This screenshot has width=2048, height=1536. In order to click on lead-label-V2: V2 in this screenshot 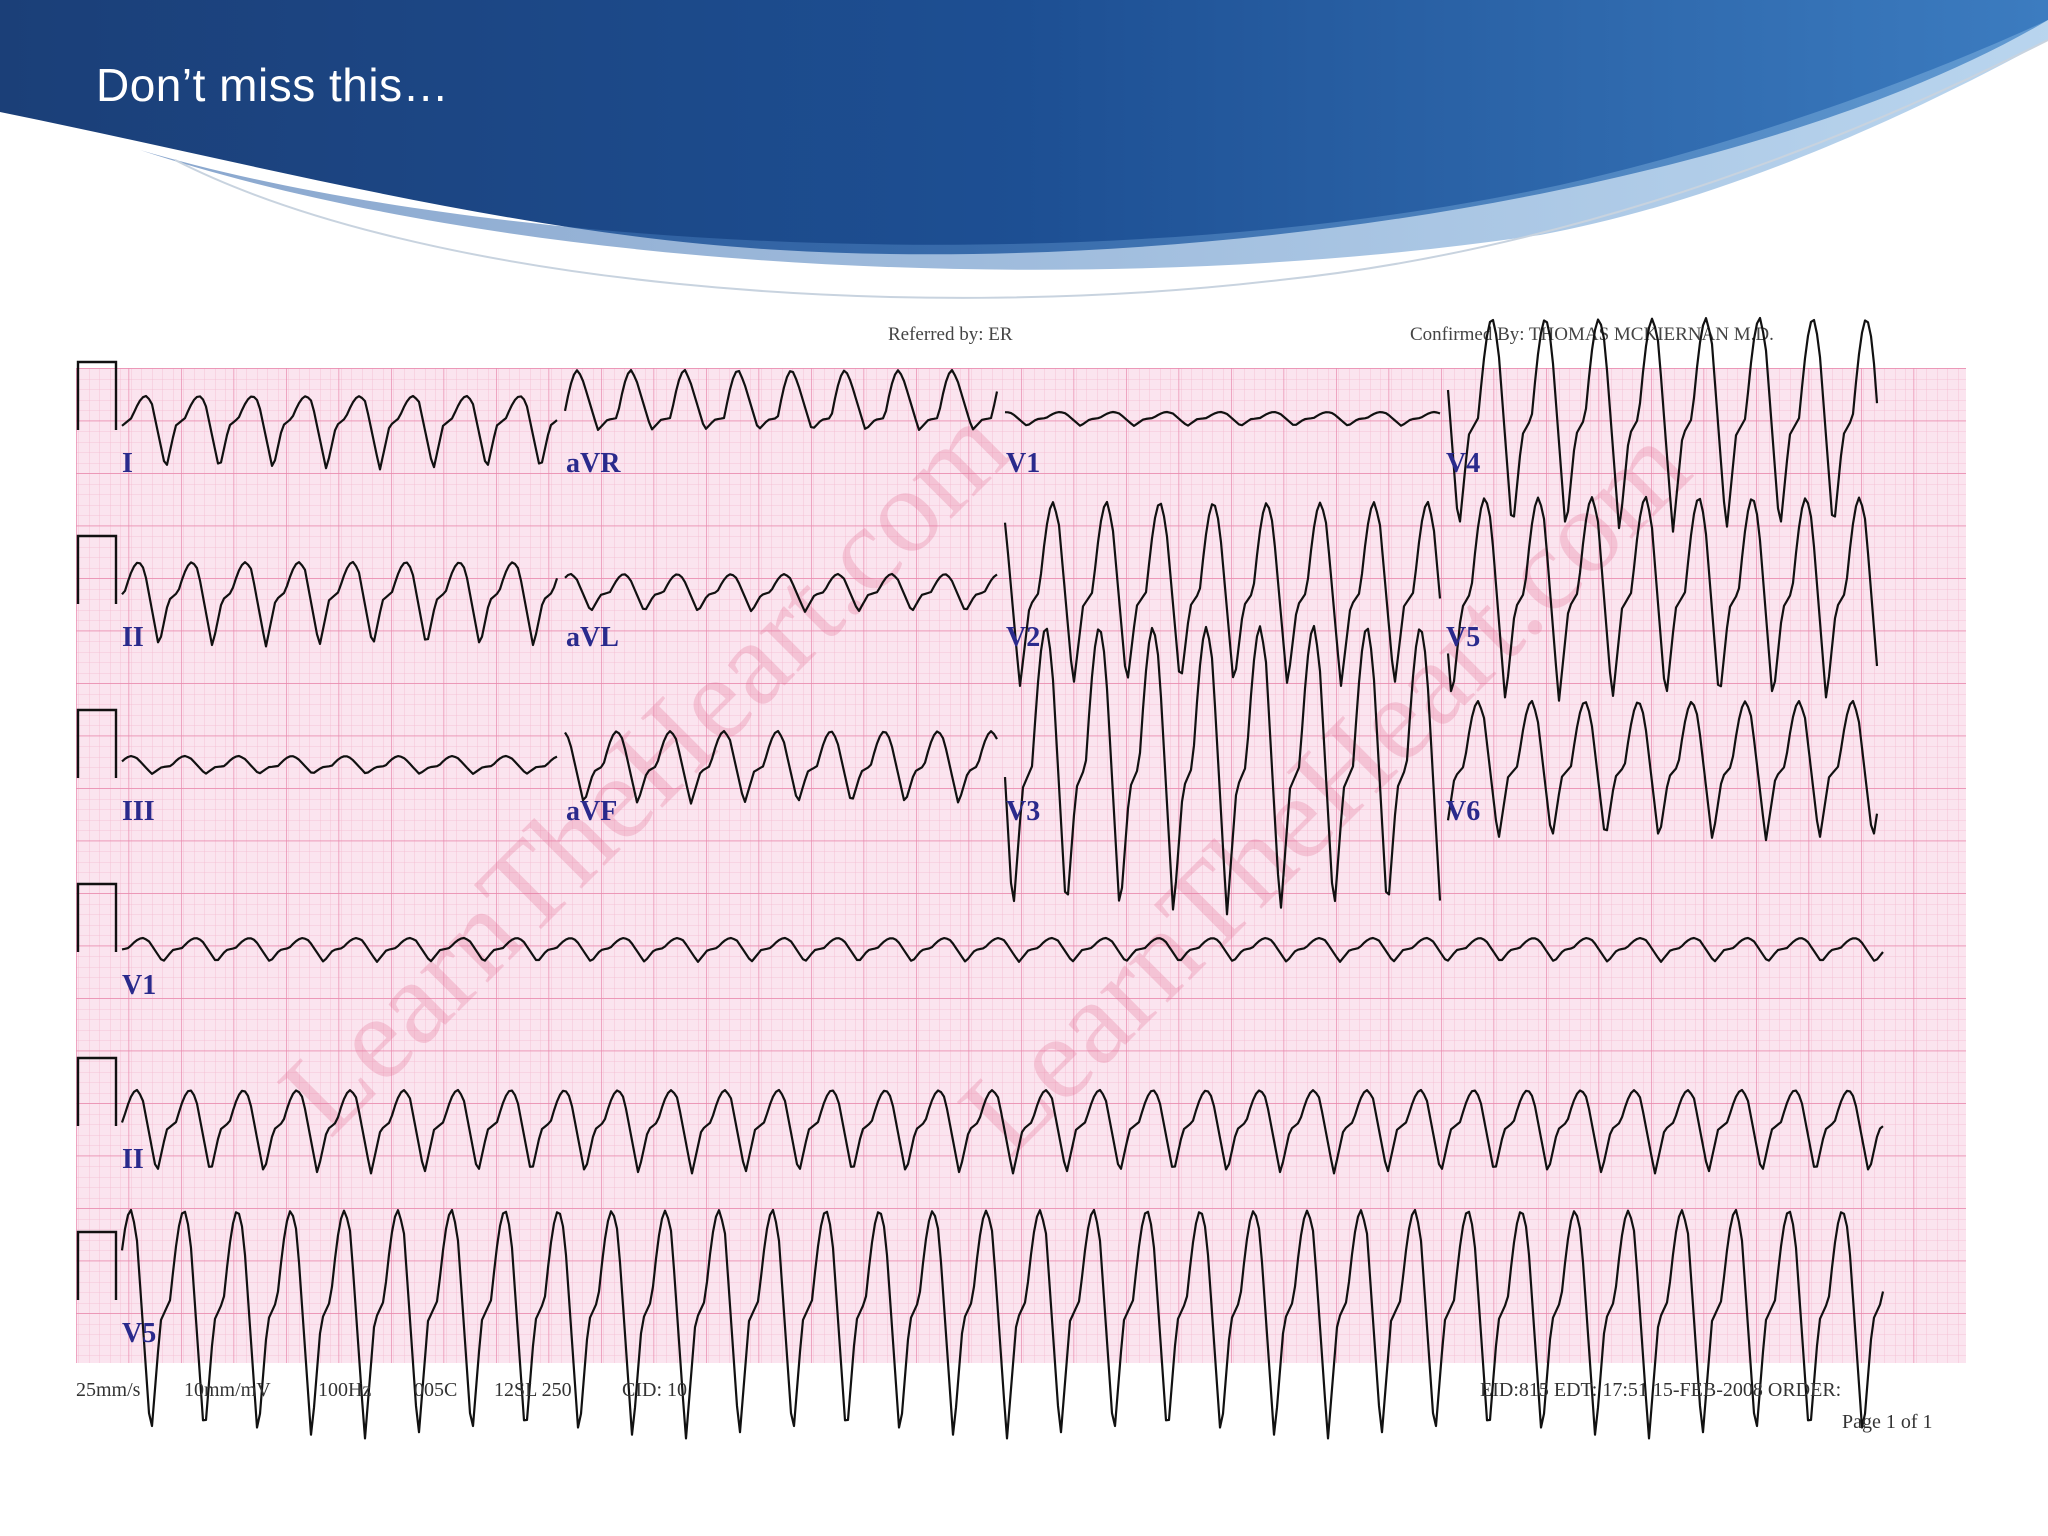, I will do `click(1023, 637)`.